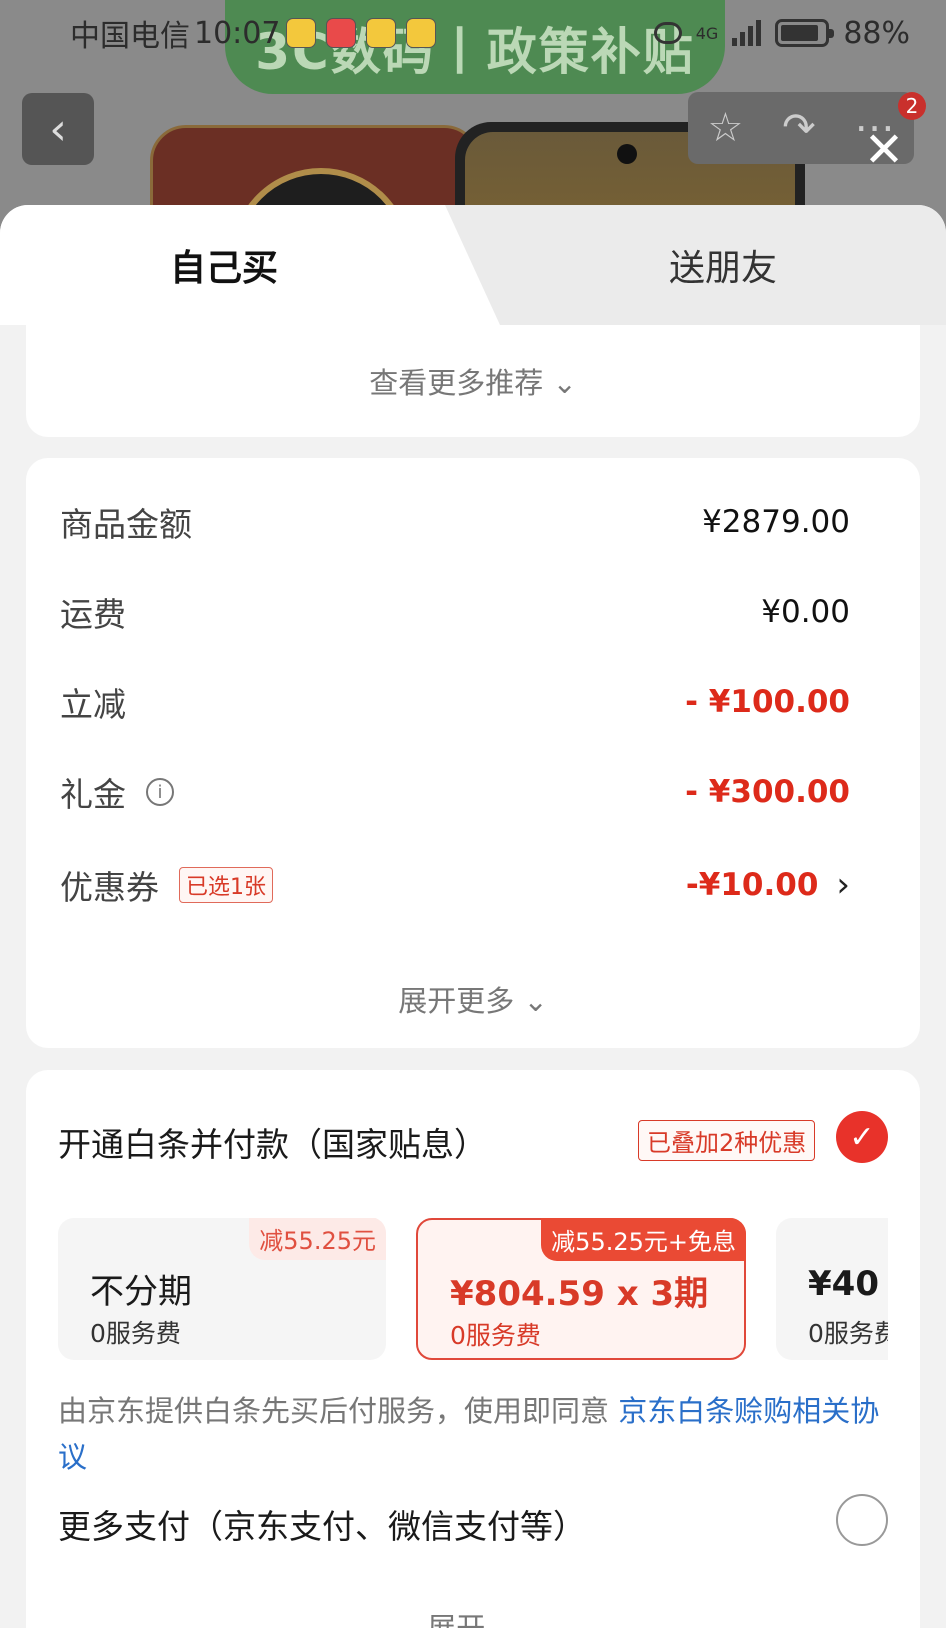 The image size is (946, 1628). Describe the element at coordinates (93, 614) in the screenshot. I see `row-label: 运费` at that location.